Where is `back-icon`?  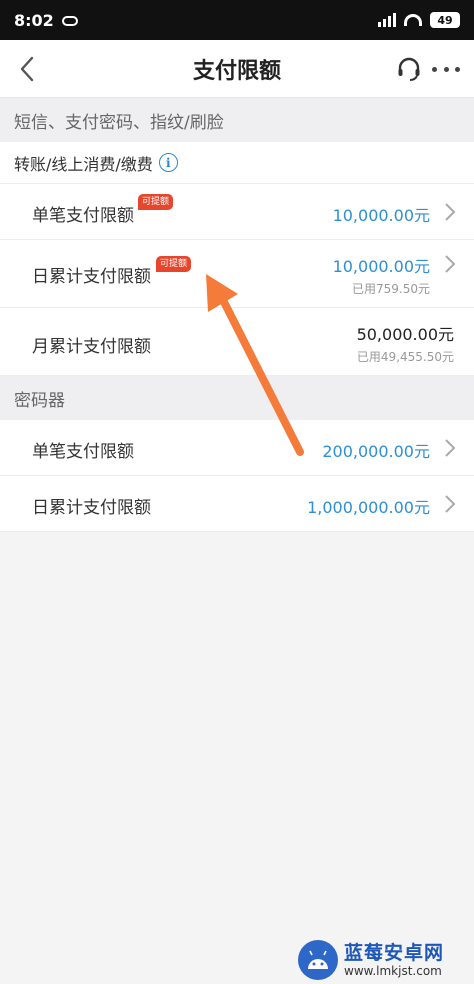
back-icon is located at coordinates (27, 69).